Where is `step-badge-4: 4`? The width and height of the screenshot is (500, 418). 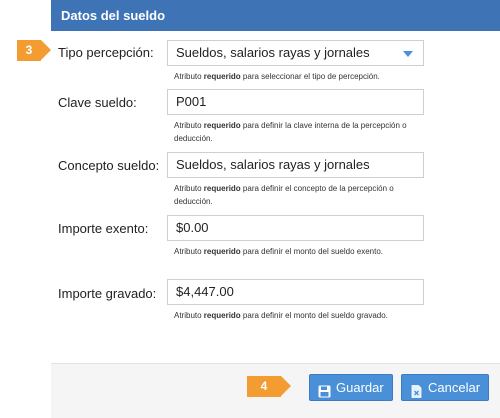
step-badge-4: 4 is located at coordinates (269, 386).